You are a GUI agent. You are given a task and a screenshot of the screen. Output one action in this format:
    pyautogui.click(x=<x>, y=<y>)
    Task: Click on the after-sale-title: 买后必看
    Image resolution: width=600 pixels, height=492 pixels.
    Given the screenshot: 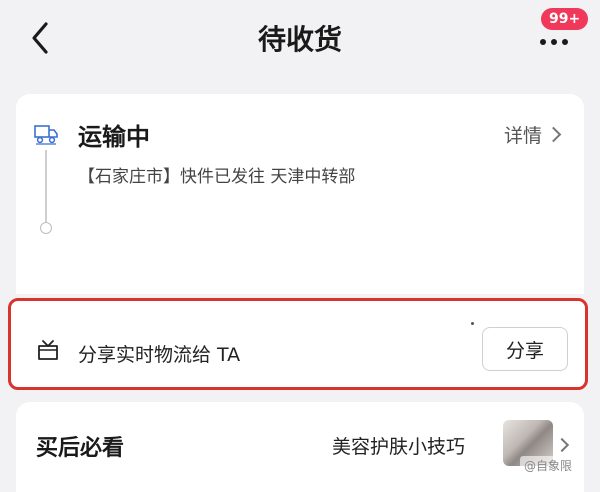 What is the action you would take?
    pyautogui.click(x=80, y=448)
    